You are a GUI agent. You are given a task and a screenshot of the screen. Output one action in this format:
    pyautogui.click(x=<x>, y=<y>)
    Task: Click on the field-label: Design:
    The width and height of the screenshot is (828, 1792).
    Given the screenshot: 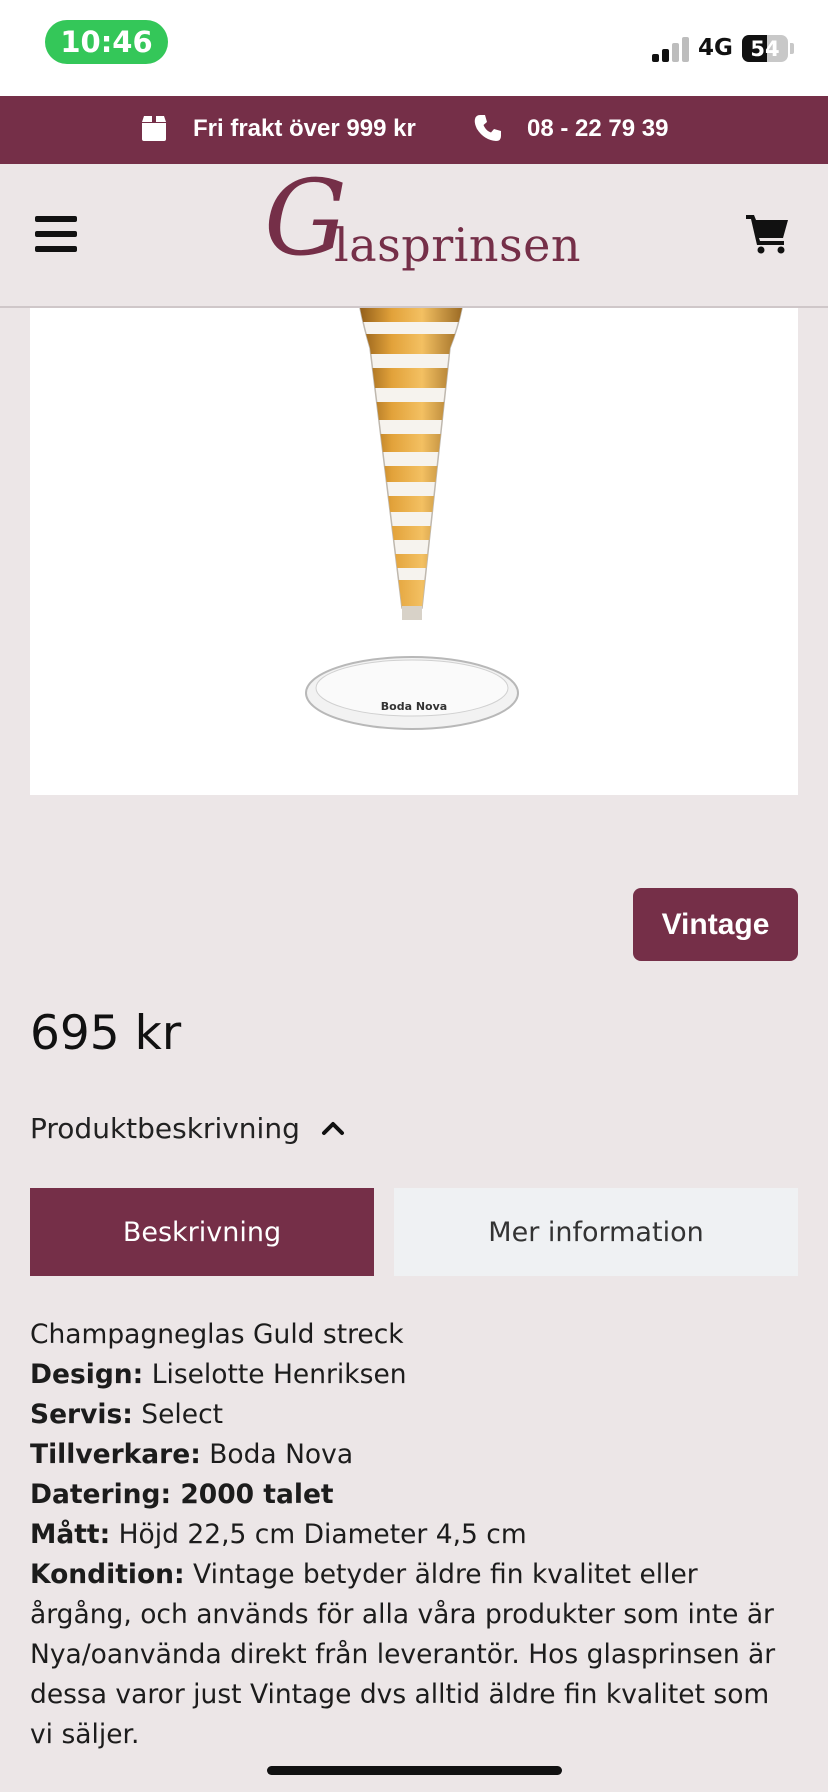 What is the action you would take?
    pyautogui.click(x=87, y=1374)
    